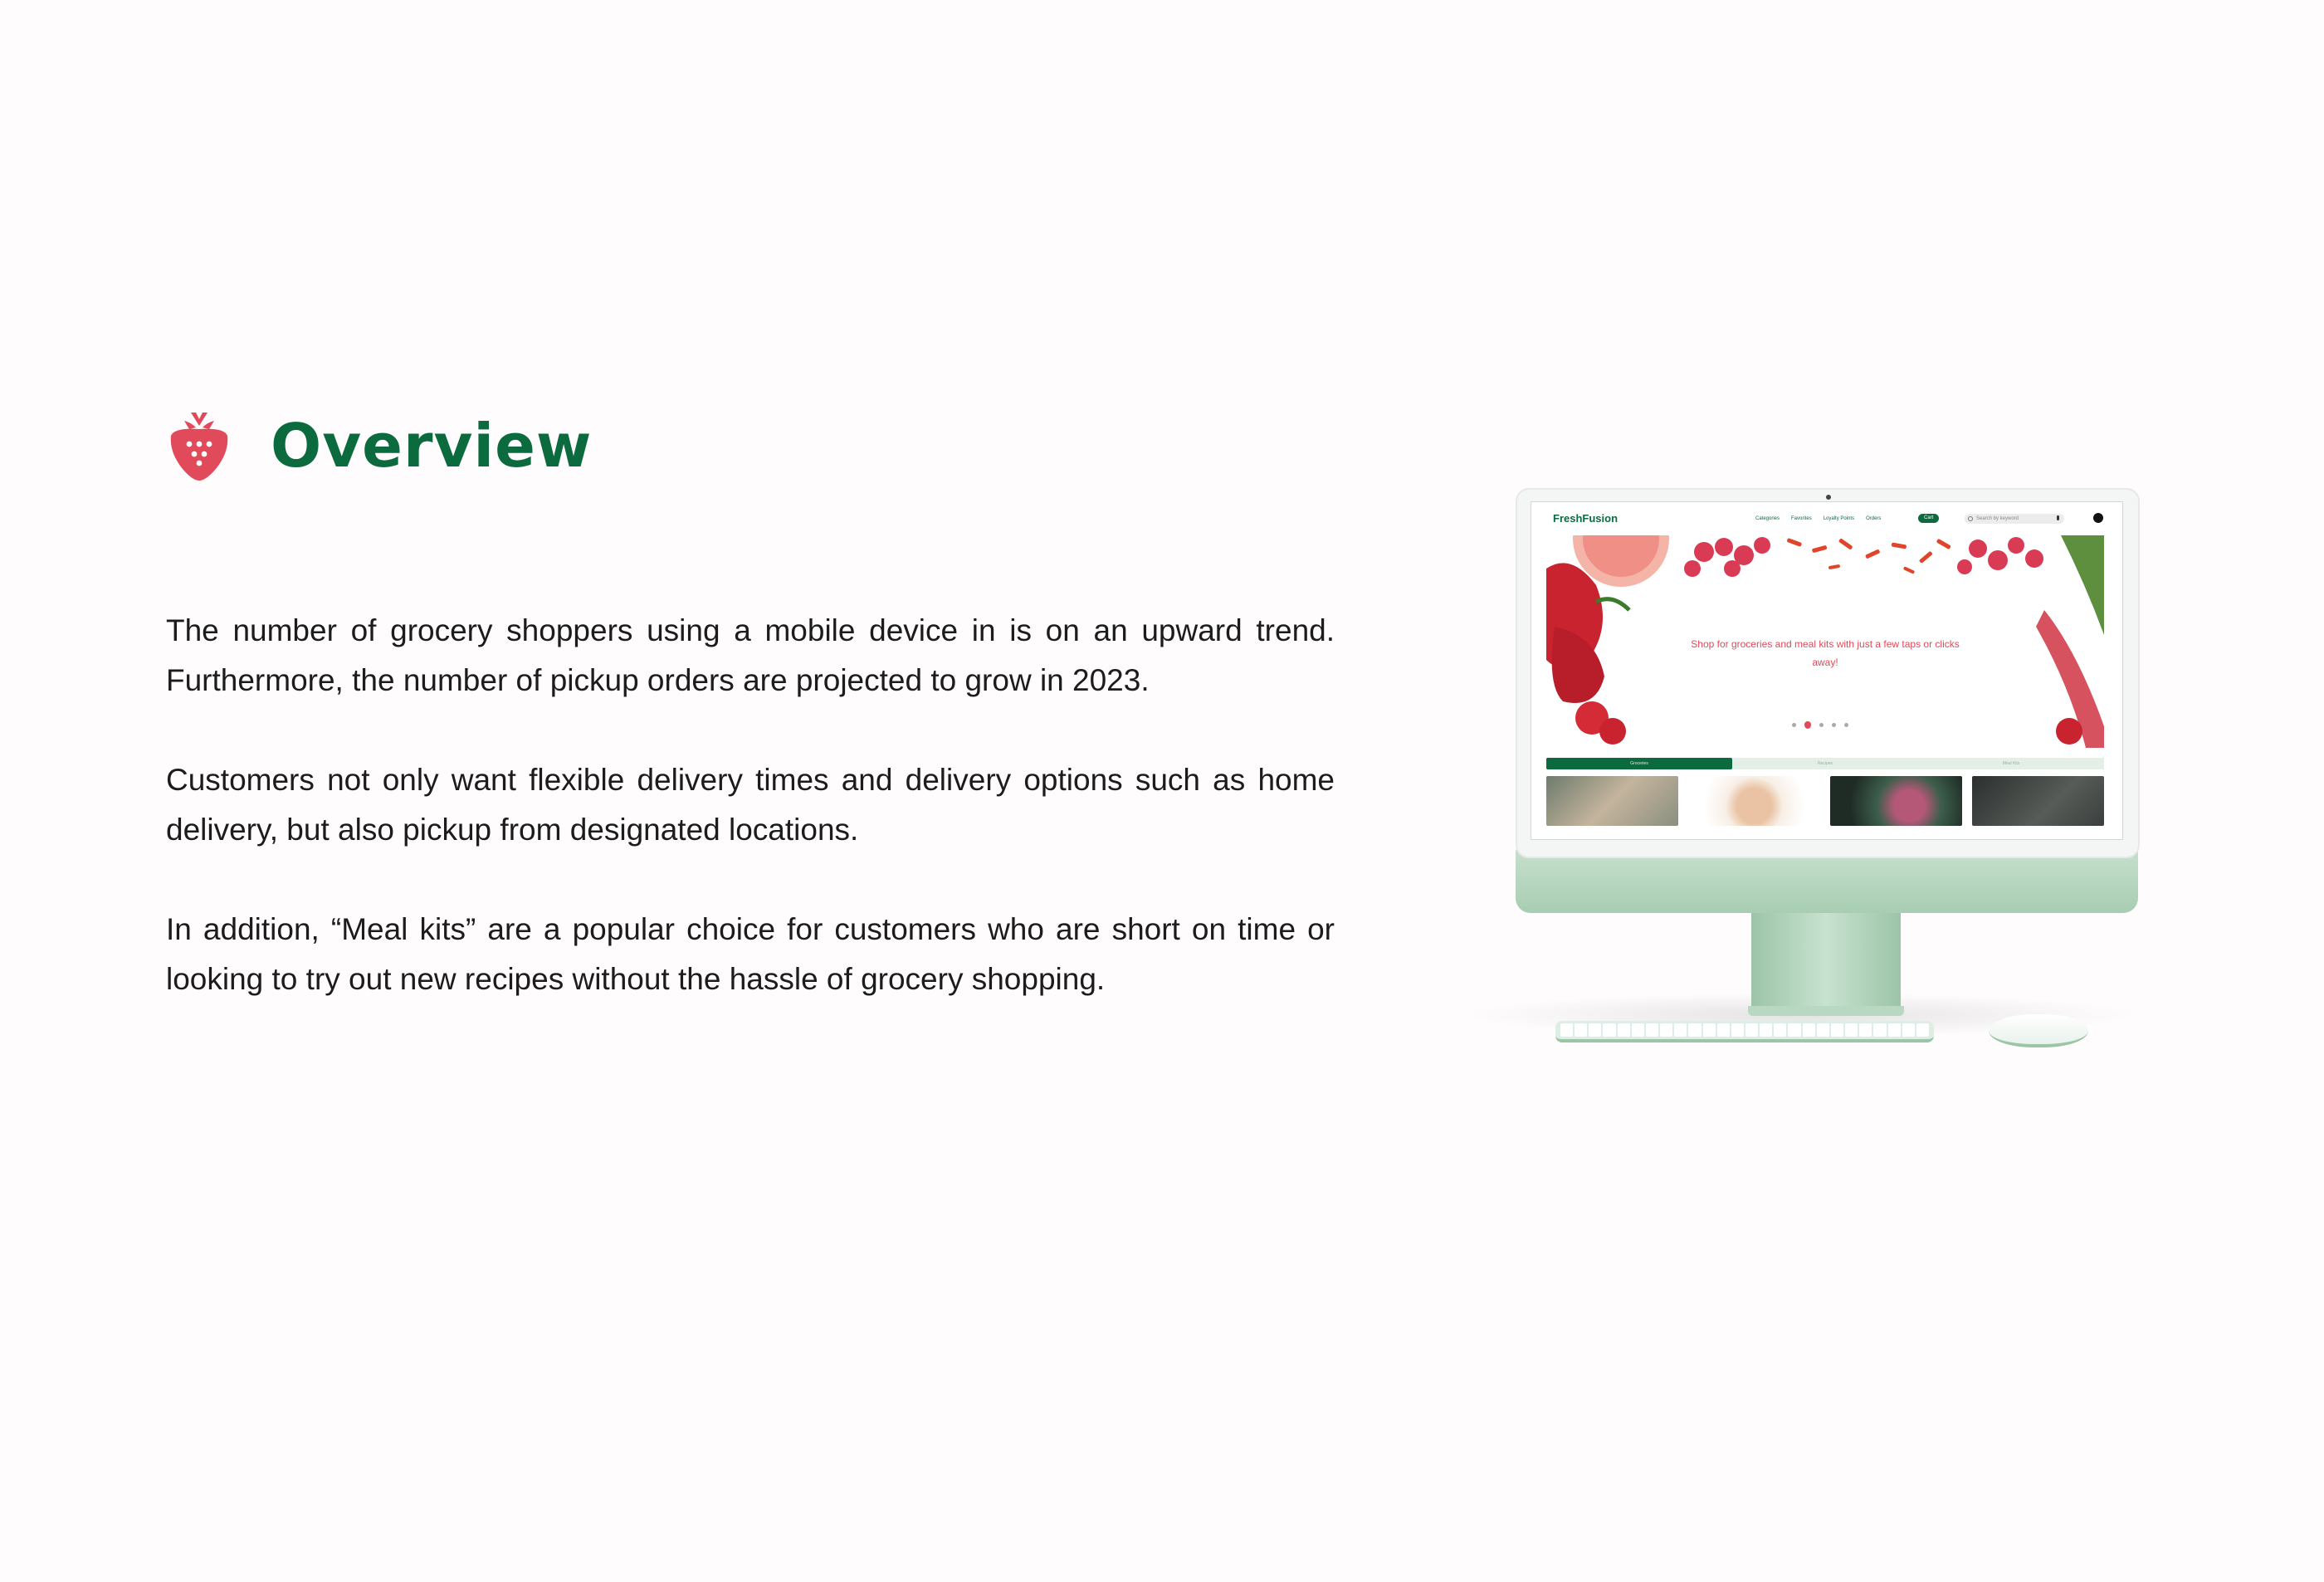 The height and width of the screenshot is (1582, 2324). I want to click on site-logo: FreshFusion, so click(1585, 518).